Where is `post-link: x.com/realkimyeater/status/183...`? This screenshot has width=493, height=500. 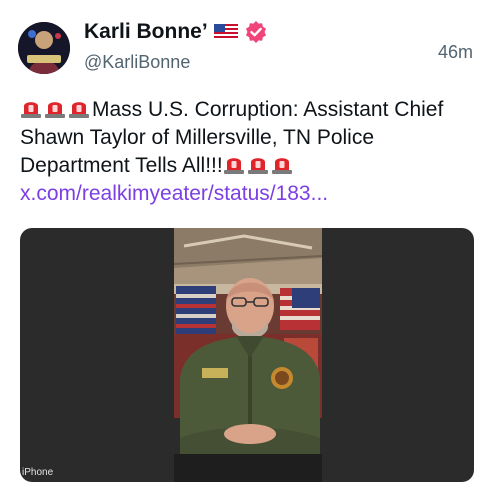 post-link: x.com/realkimyeater/status/183... is located at coordinates (174, 193).